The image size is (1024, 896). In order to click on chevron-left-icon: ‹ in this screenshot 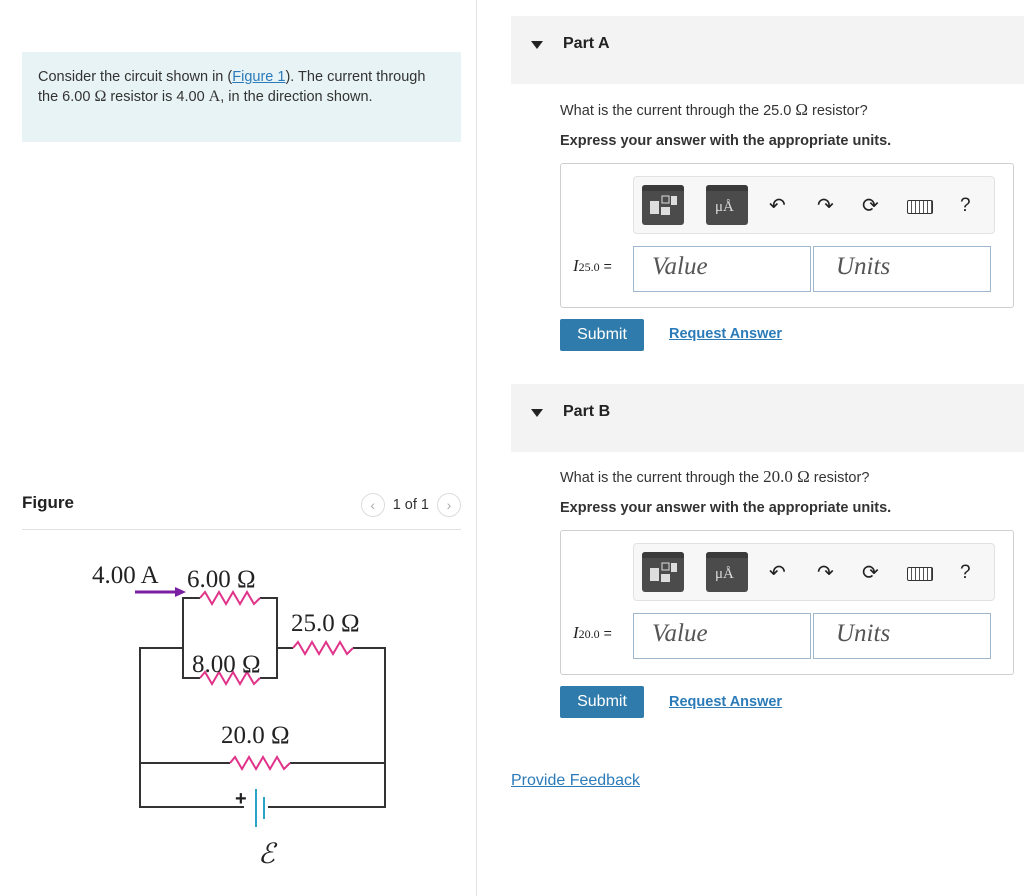, I will do `click(373, 505)`.